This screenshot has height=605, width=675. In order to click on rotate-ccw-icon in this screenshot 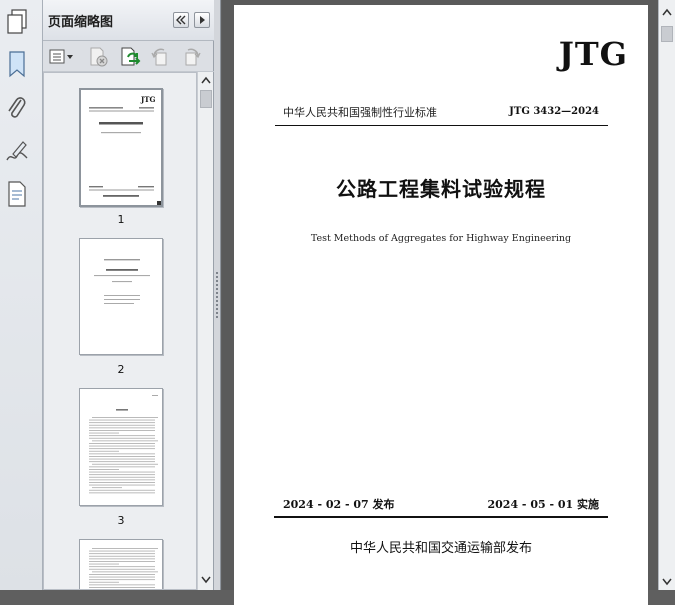, I will do `click(161, 57)`.